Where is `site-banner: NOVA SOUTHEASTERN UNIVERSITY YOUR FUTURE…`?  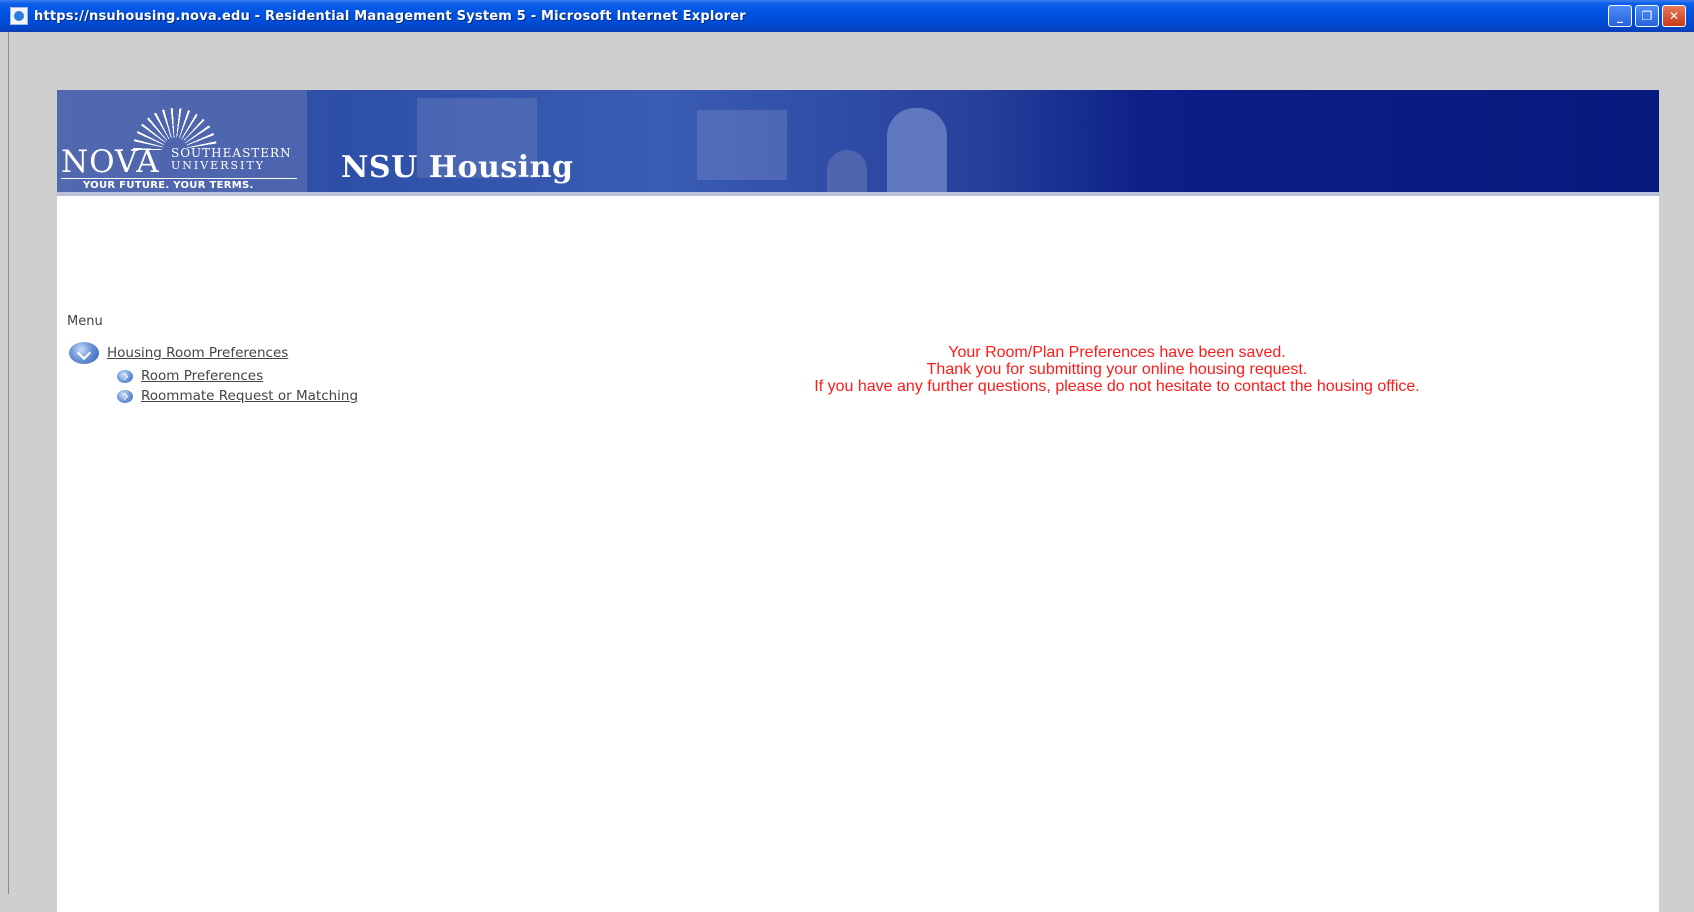 site-banner: NOVA SOUTHEASTERN UNIVERSITY YOUR FUTURE… is located at coordinates (858, 143).